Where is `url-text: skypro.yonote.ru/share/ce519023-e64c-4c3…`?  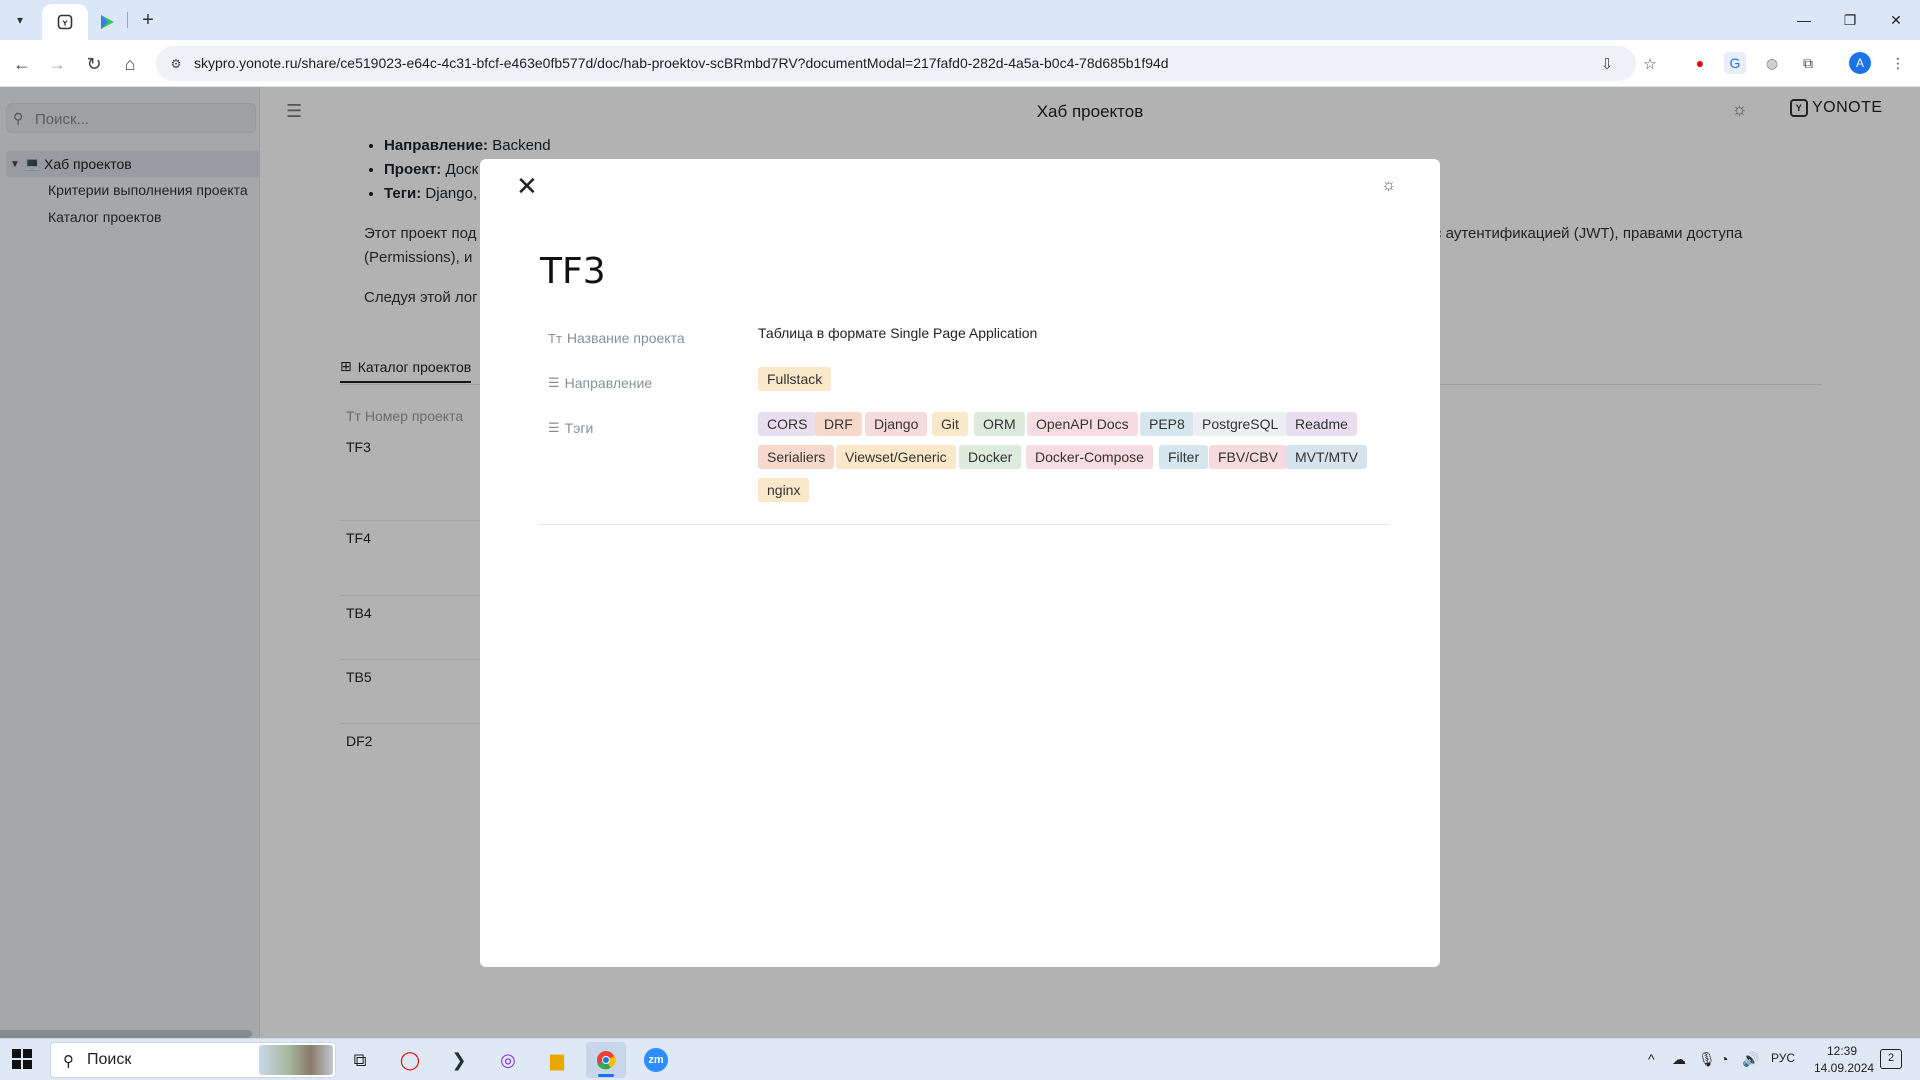 url-text: skypro.yonote.ru/share/ce519023-e64c-4c3… is located at coordinates (681, 63).